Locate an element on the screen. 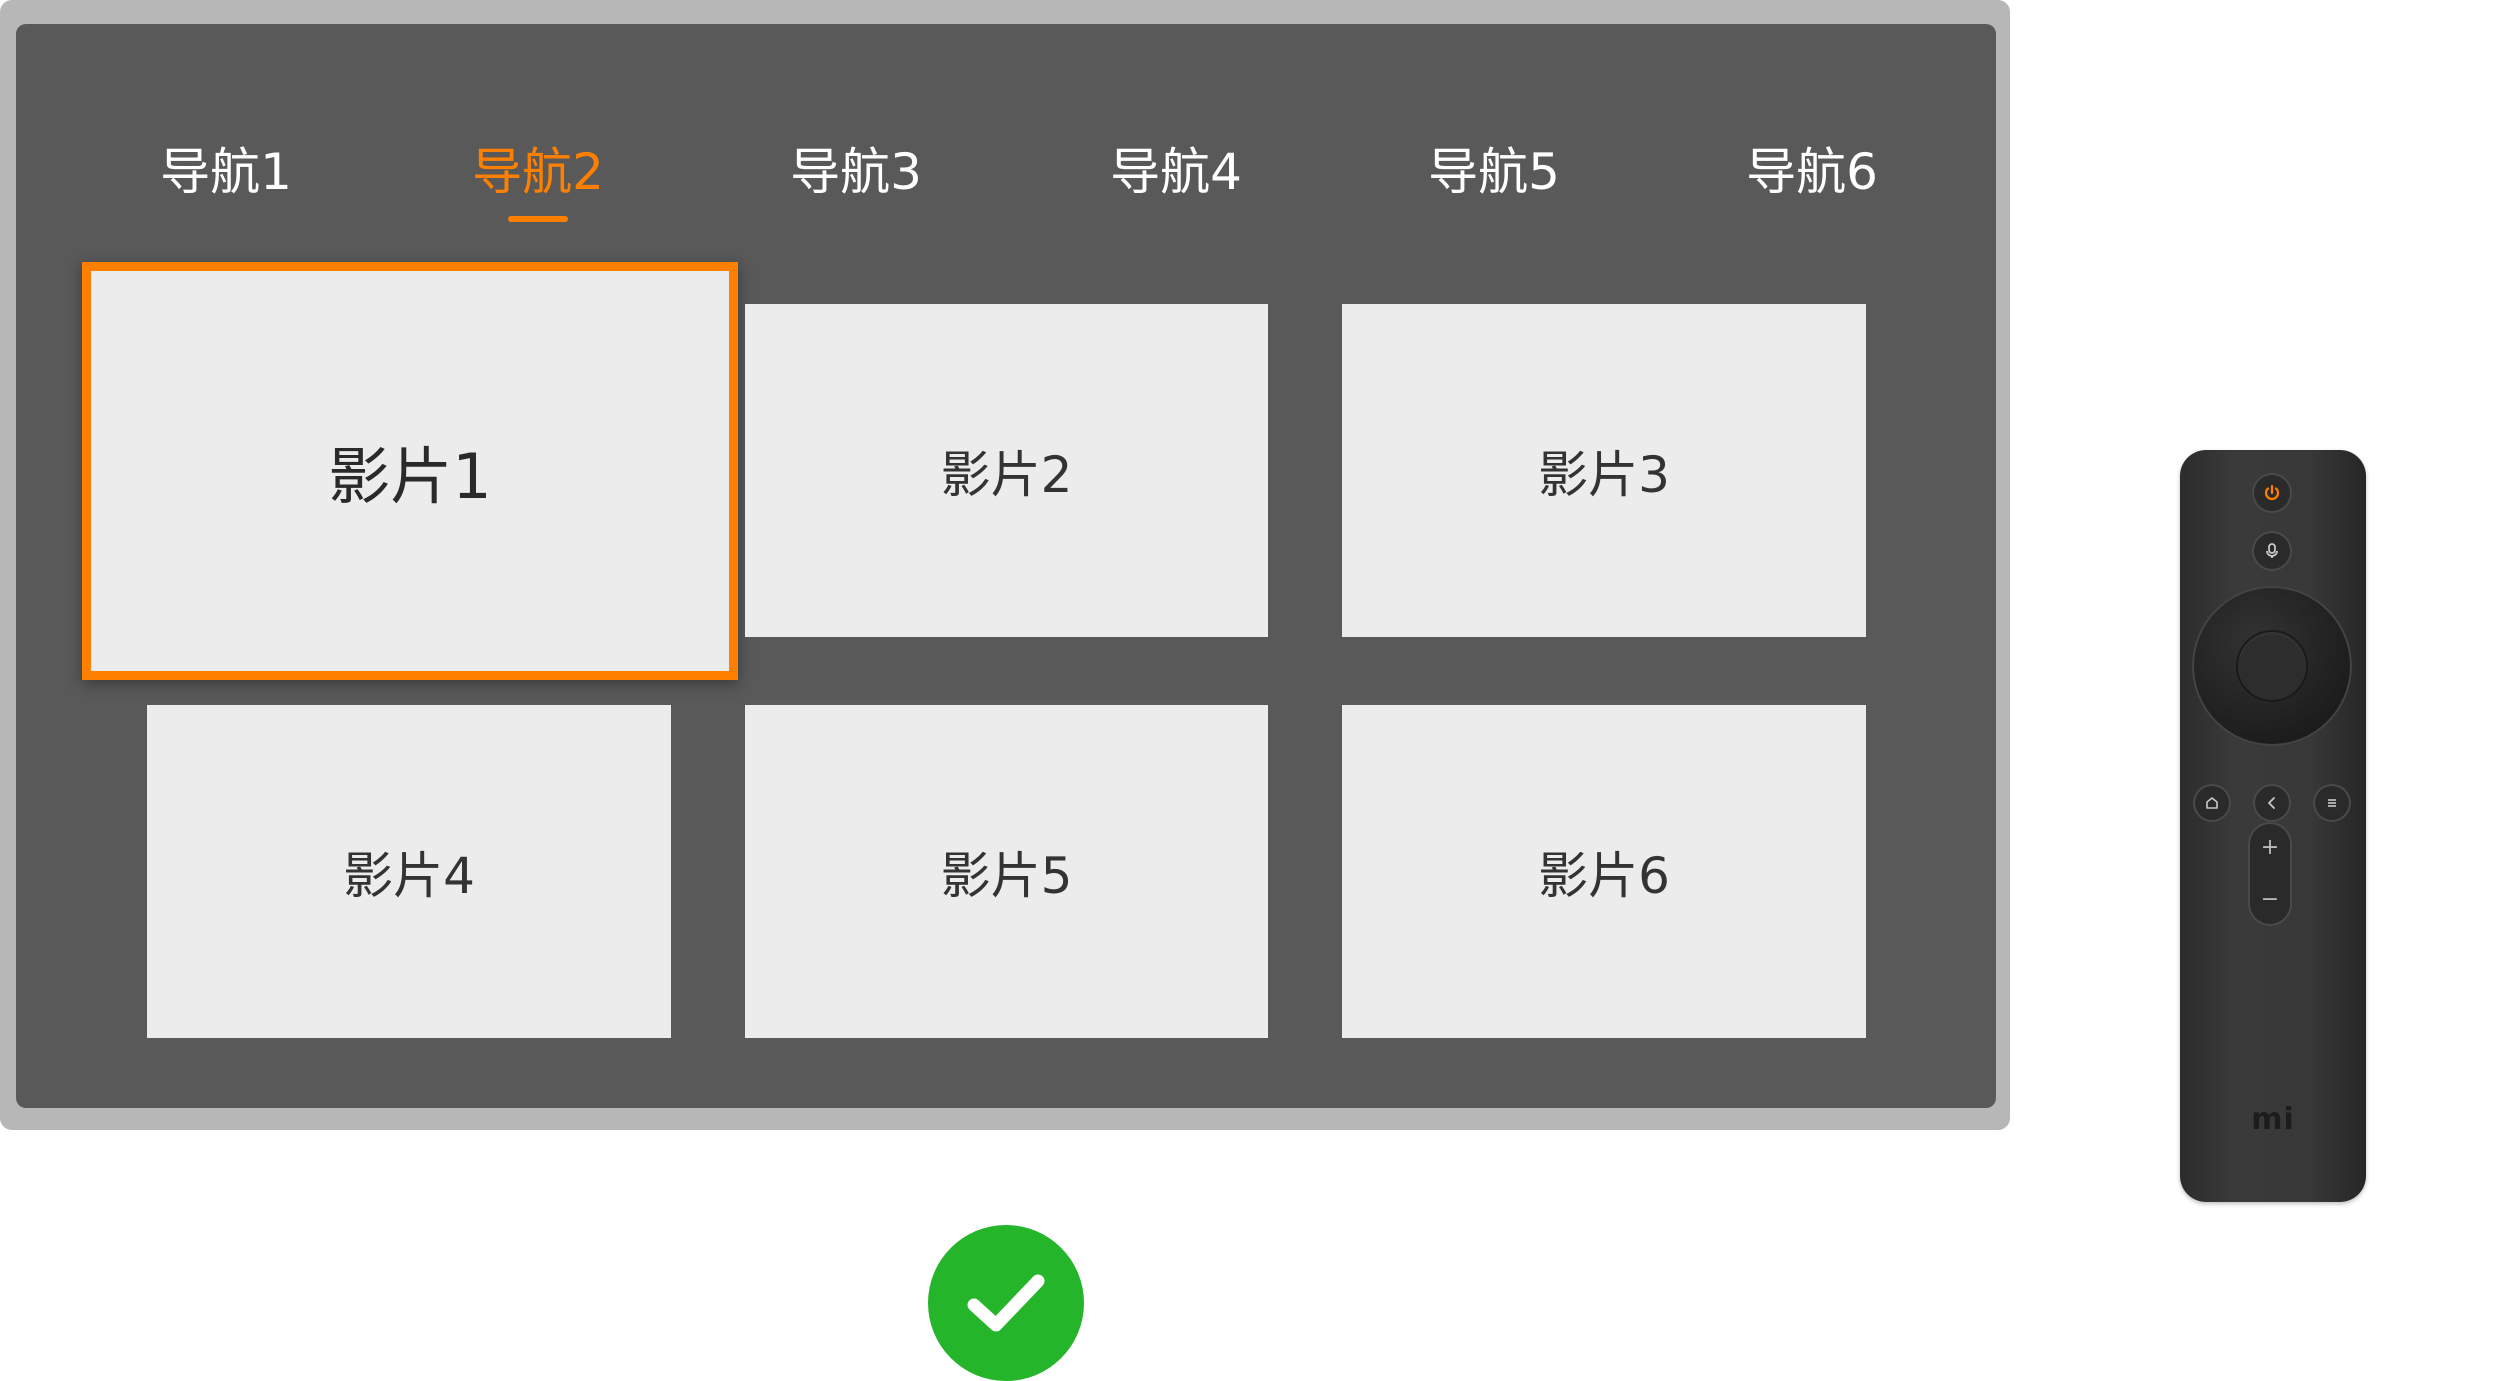 The image size is (2512, 1381). back-icon is located at coordinates (2271, 803).